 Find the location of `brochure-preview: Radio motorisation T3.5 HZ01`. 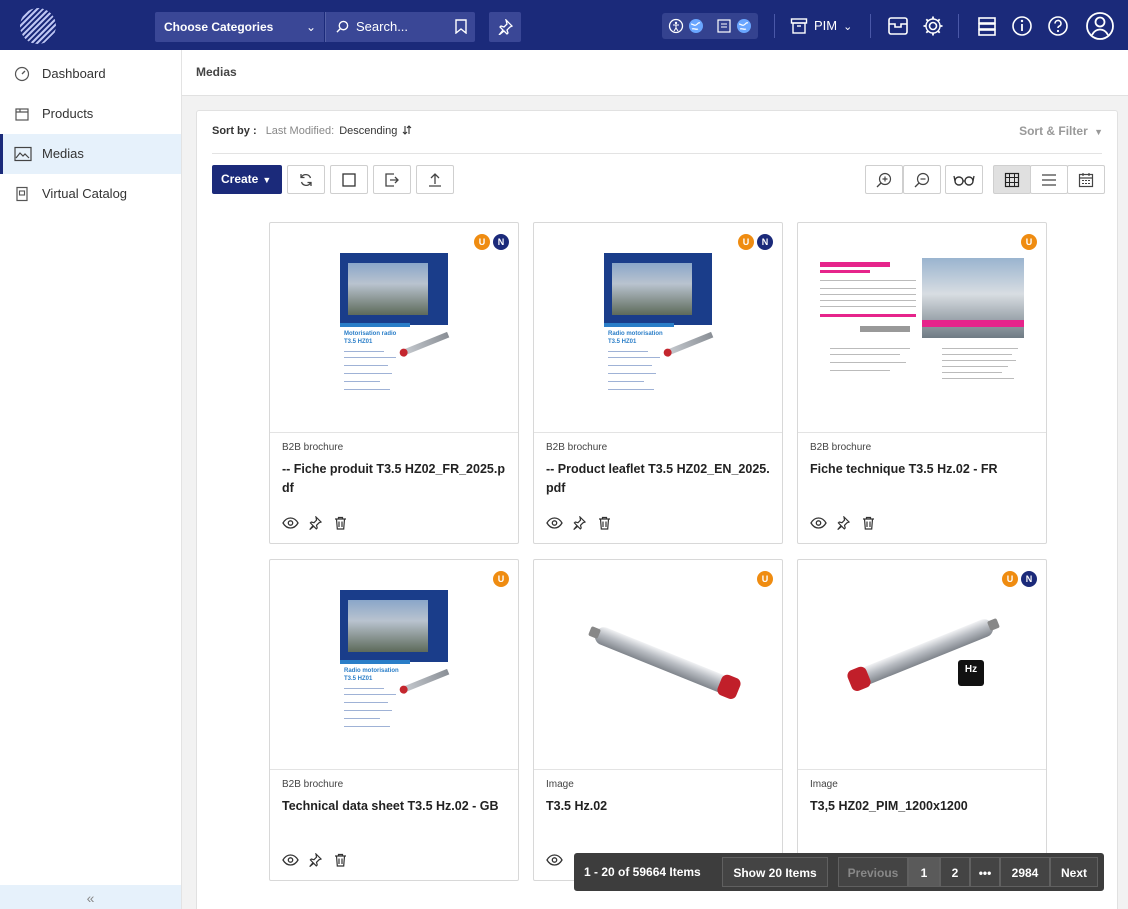

brochure-preview: Radio motorisation T3.5 HZ01 is located at coordinates (395, 664).